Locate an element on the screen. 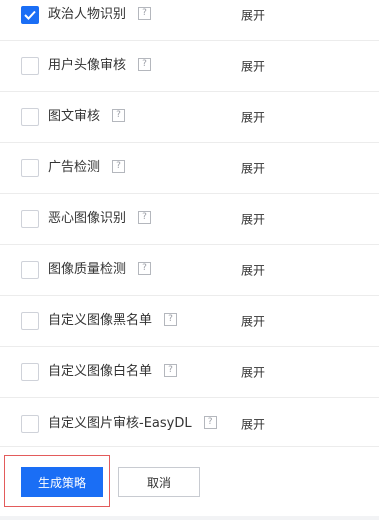  option-label: 图文审核? is located at coordinates (87, 117).